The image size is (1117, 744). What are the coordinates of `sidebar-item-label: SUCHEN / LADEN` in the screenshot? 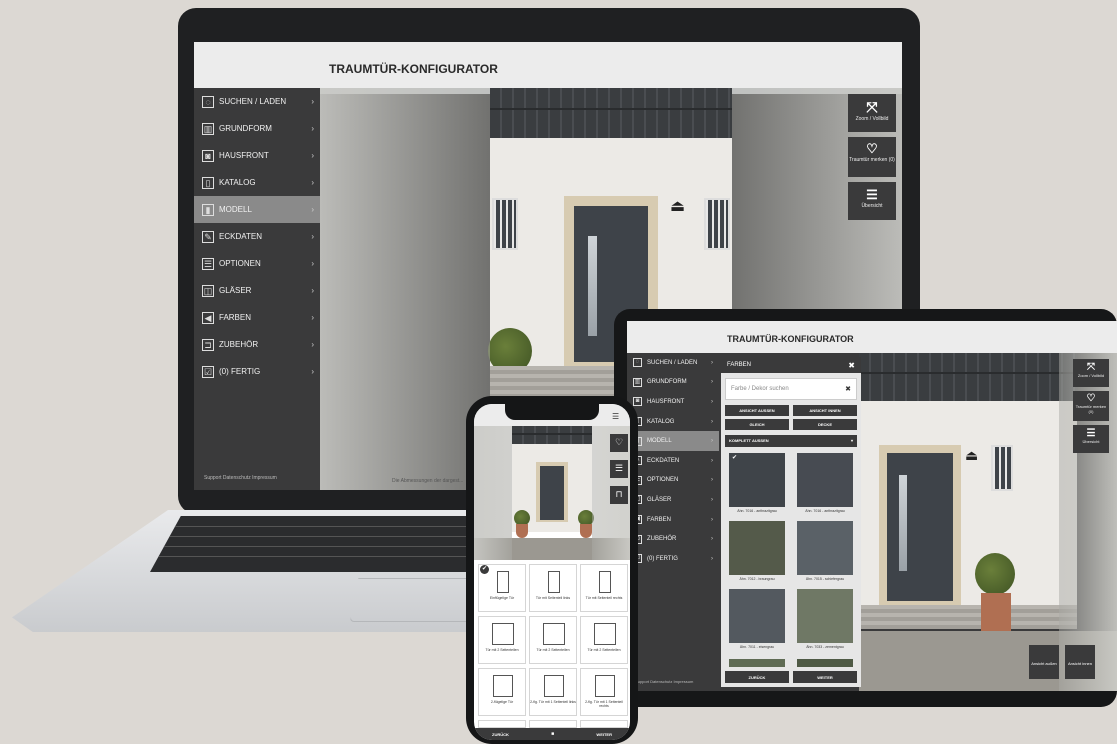 It's located at (672, 362).